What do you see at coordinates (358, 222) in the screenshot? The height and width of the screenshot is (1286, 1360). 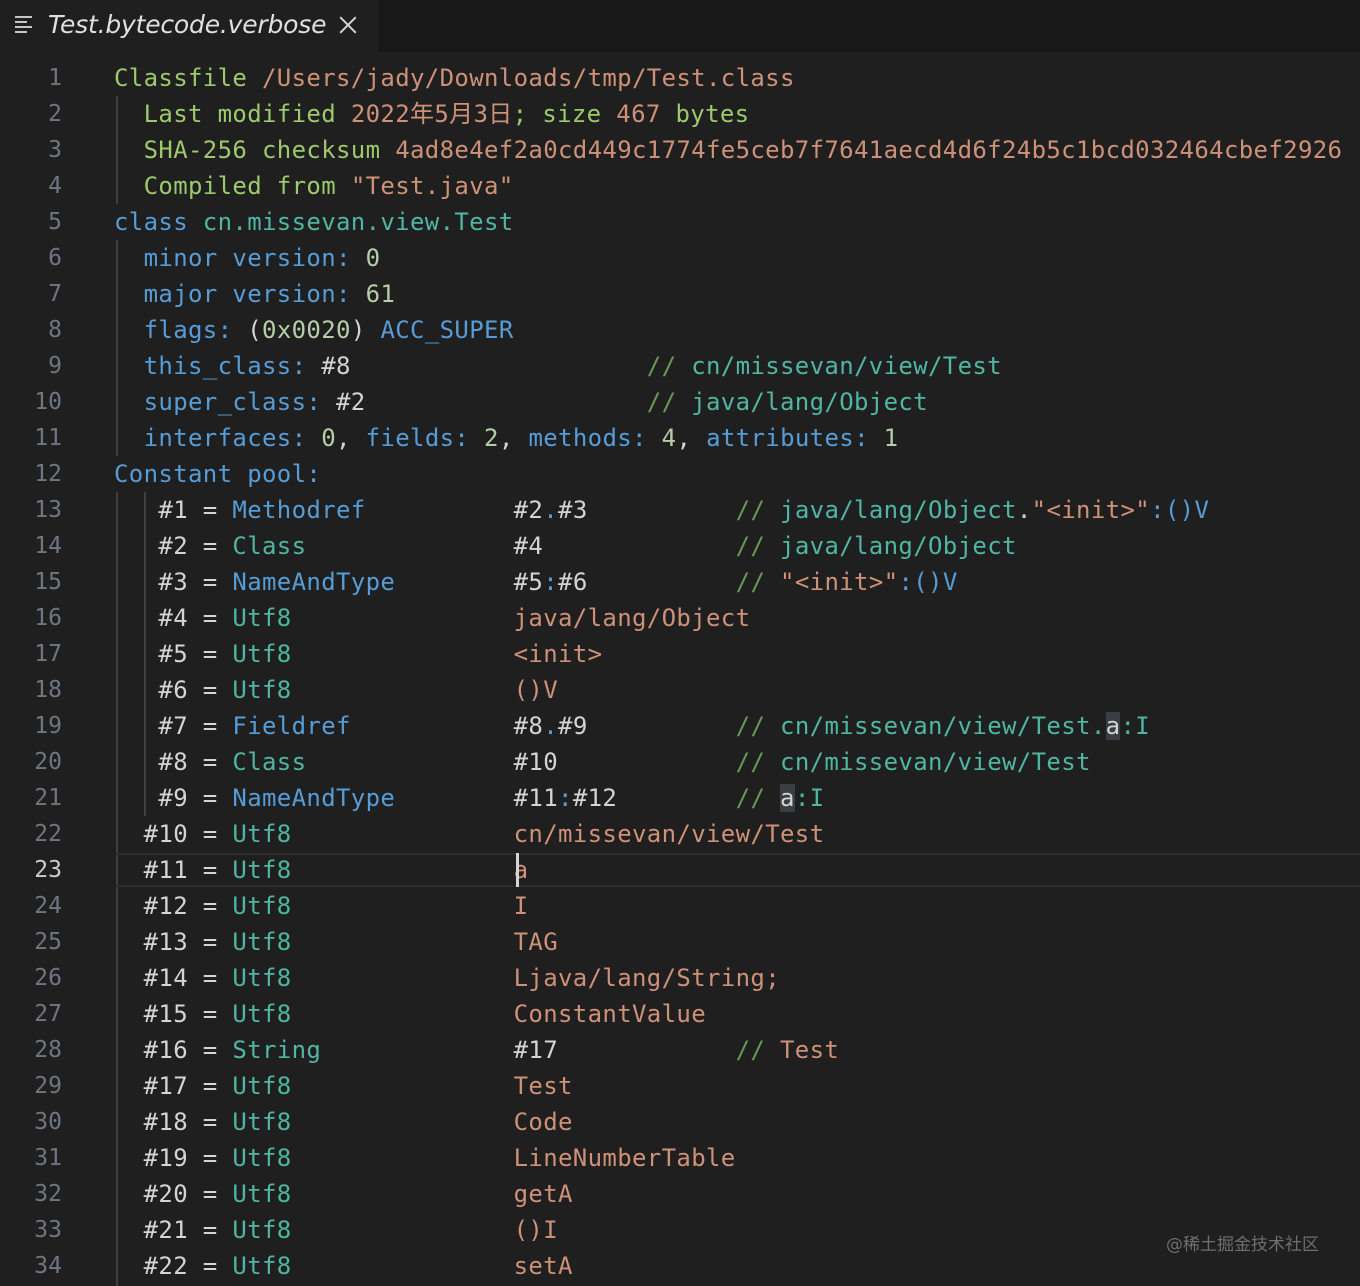 I see `code-token: cn.missevan.view.Test` at bounding box center [358, 222].